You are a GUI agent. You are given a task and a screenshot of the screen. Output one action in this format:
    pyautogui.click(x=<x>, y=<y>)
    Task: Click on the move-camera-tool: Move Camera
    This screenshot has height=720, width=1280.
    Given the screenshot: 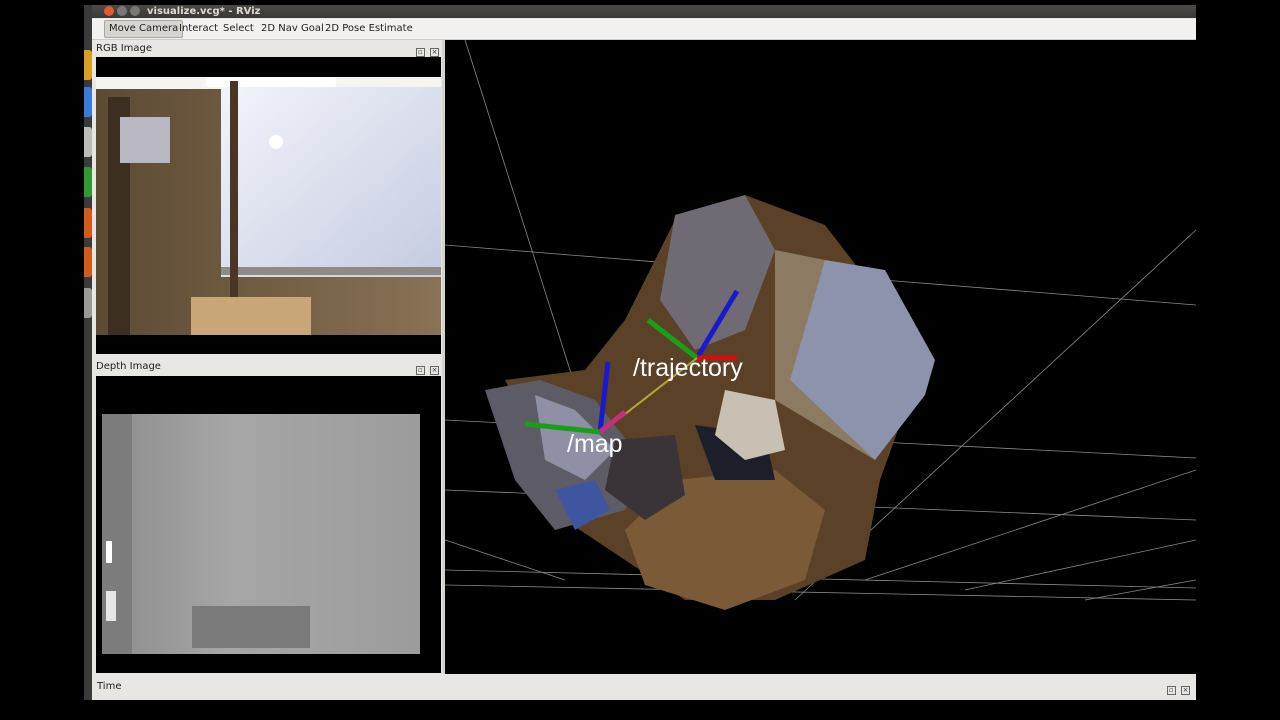 What is the action you would take?
    pyautogui.click(x=144, y=29)
    